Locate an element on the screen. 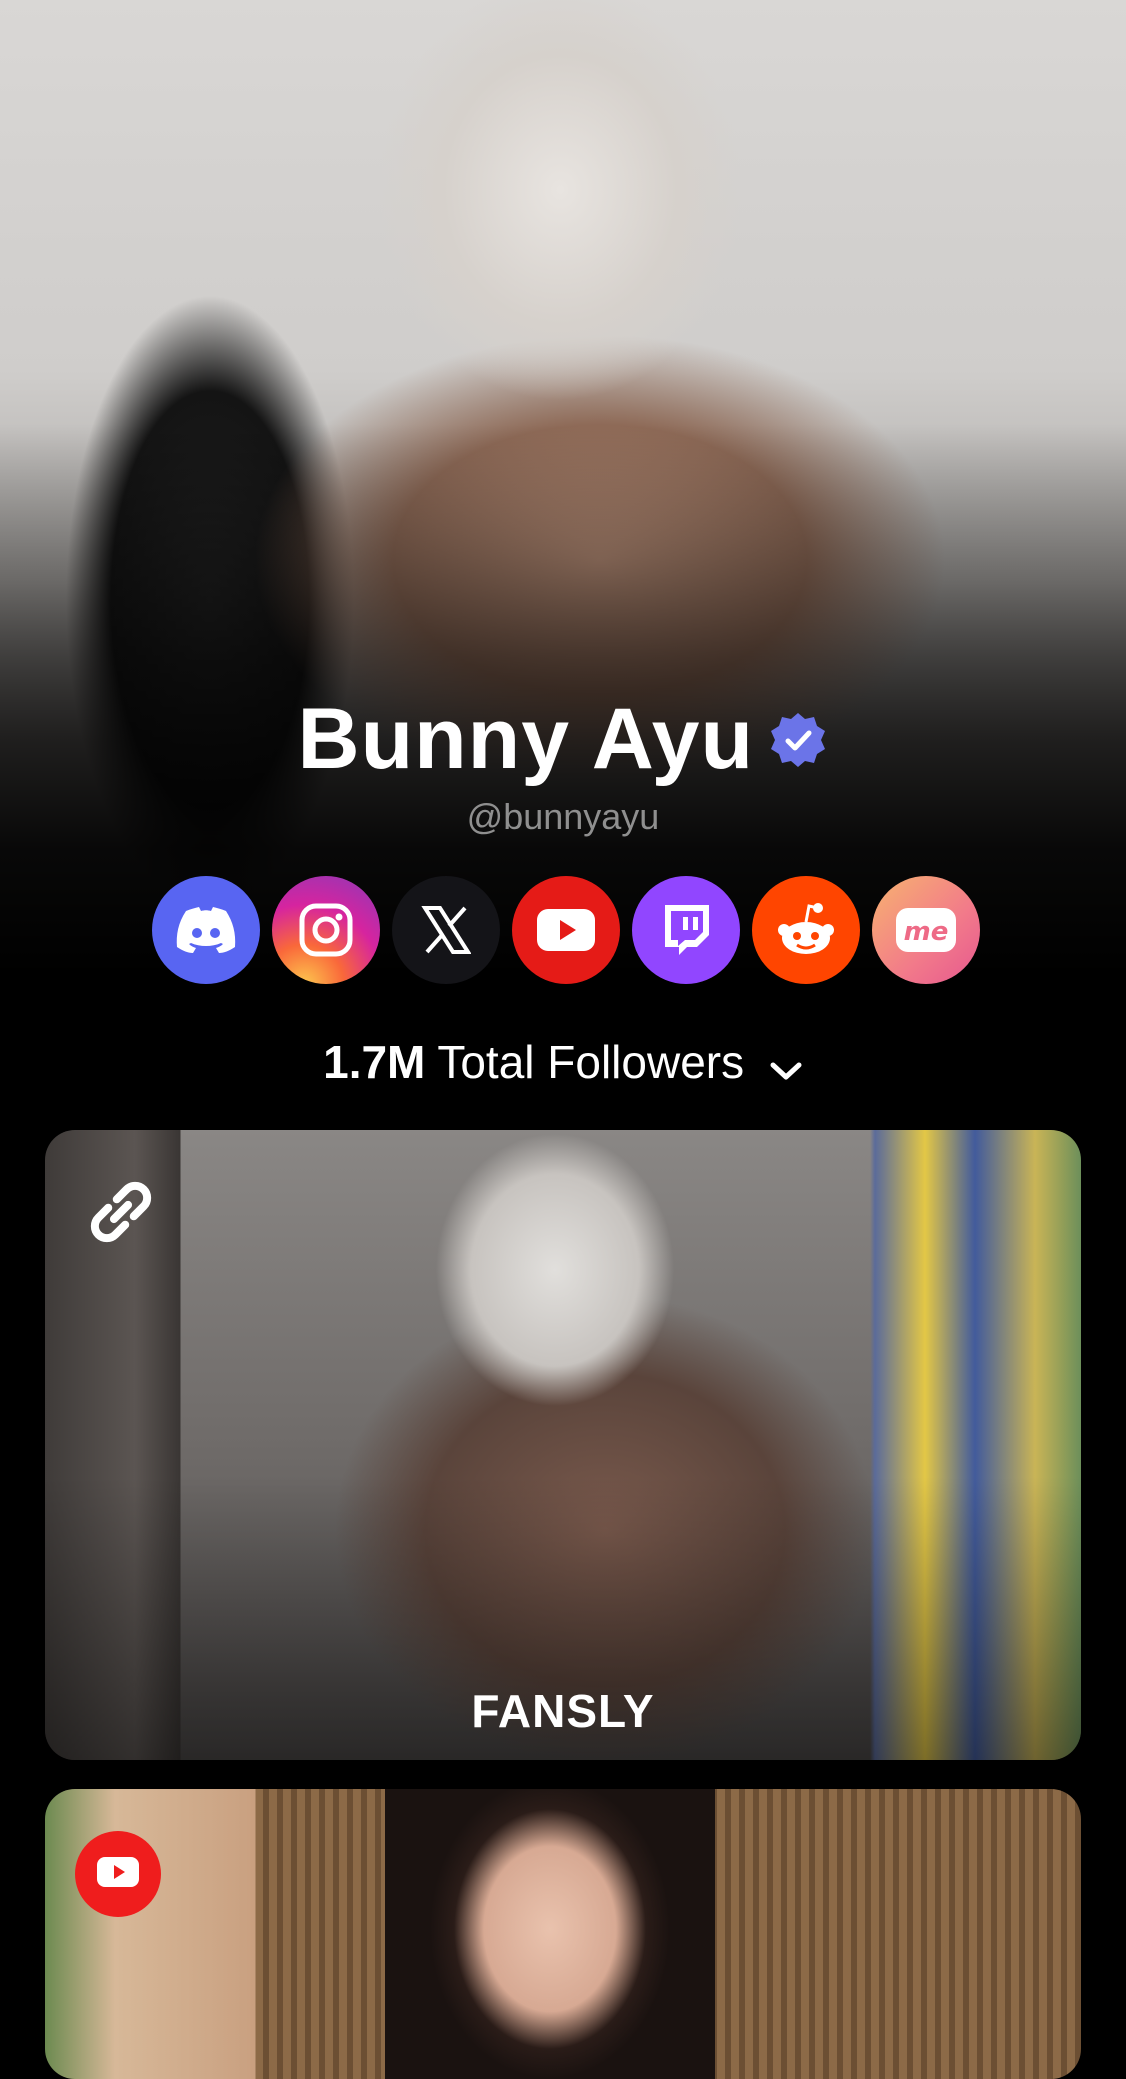 Image resolution: width=1126 pixels, height=2079 pixels. profile-name: Bunny Ayu is located at coordinates (526, 739).